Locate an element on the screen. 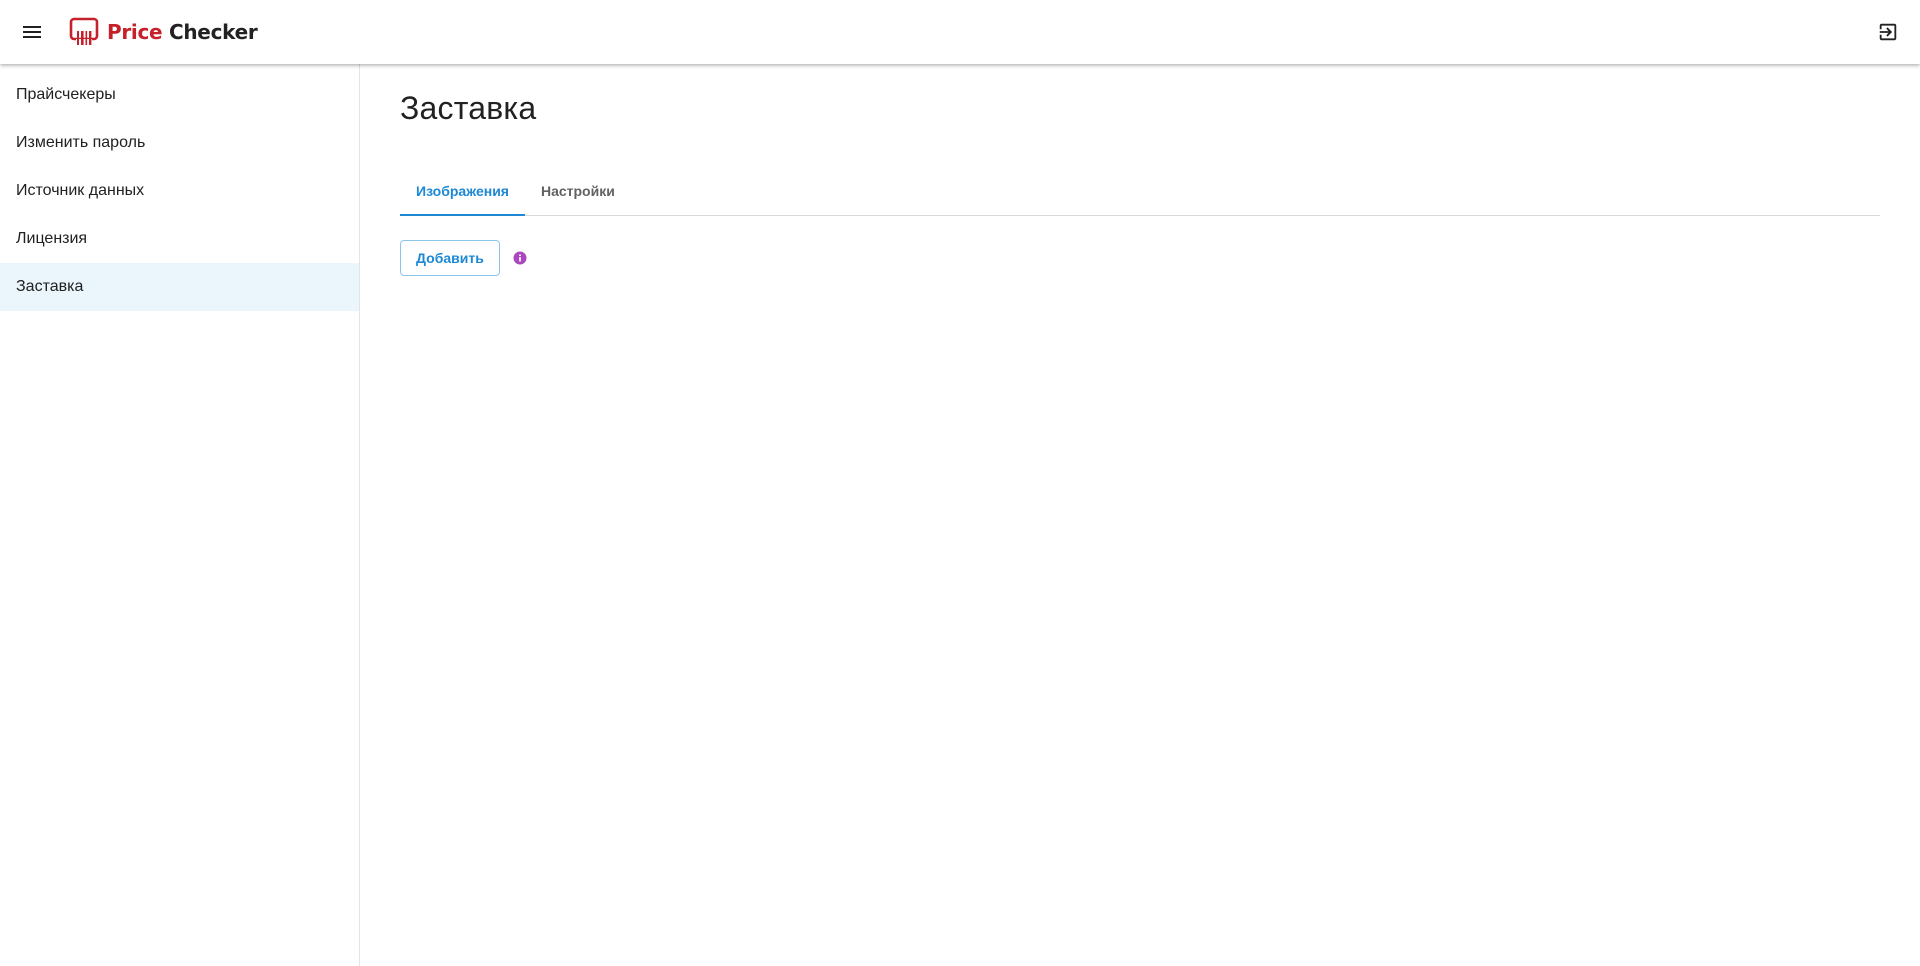  logout-icon is located at coordinates (1888, 32).